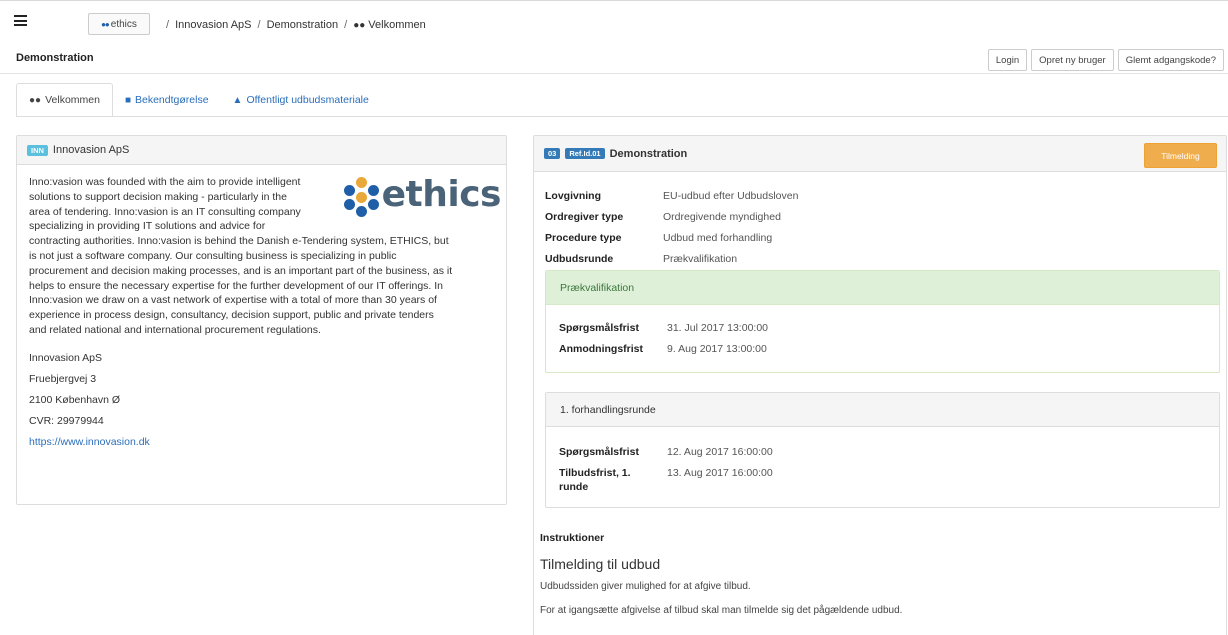 The width and height of the screenshot is (1228, 635). Describe the element at coordinates (441, 194) in the screenshot. I see `ethics-logo-text: ethics` at that location.